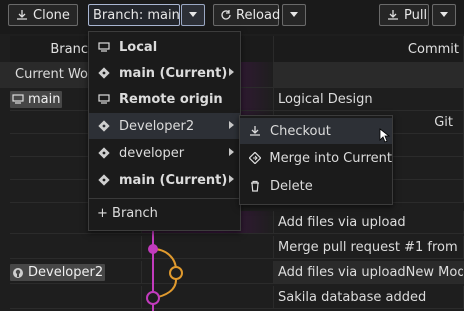  I want to click on menu-item-remote-main: main (Current), so click(164, 180).